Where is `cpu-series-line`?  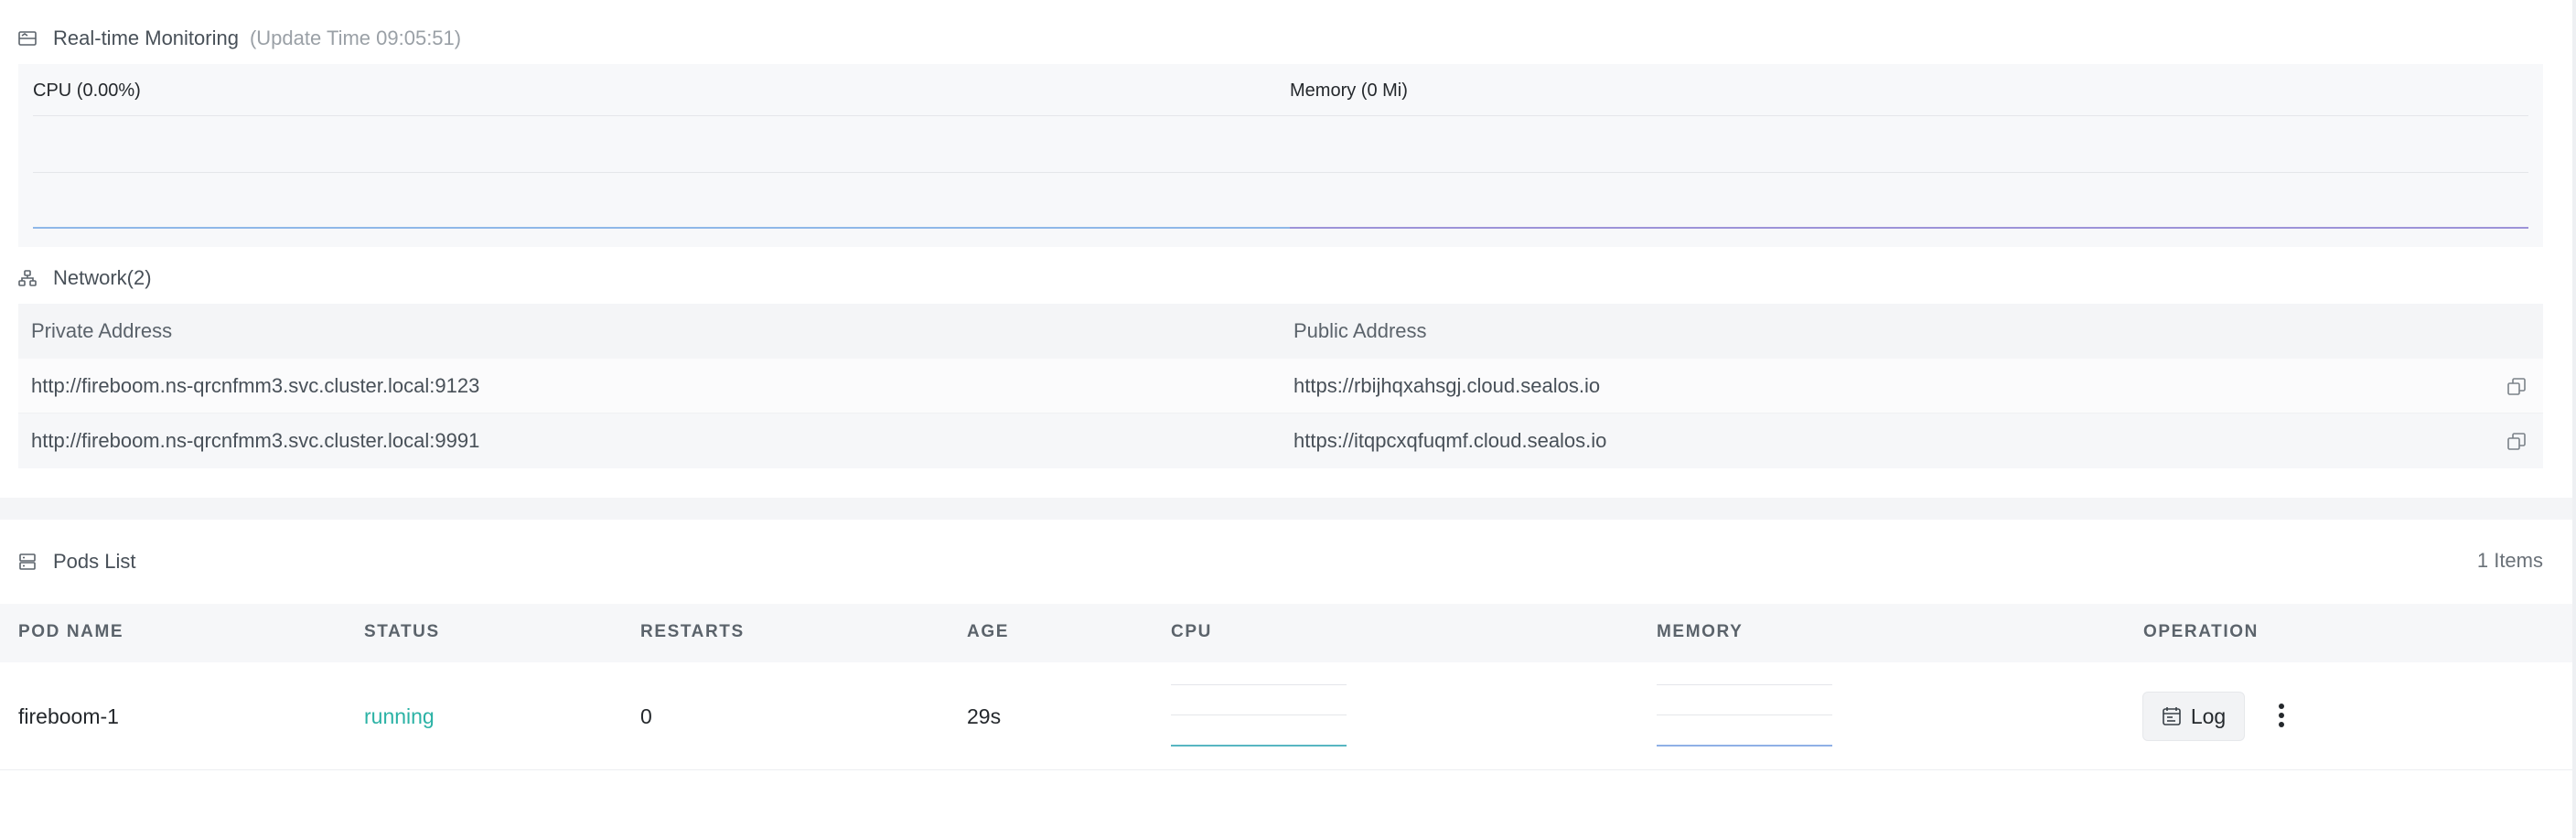 cpu-series-line is located at coordinates (662, 228).